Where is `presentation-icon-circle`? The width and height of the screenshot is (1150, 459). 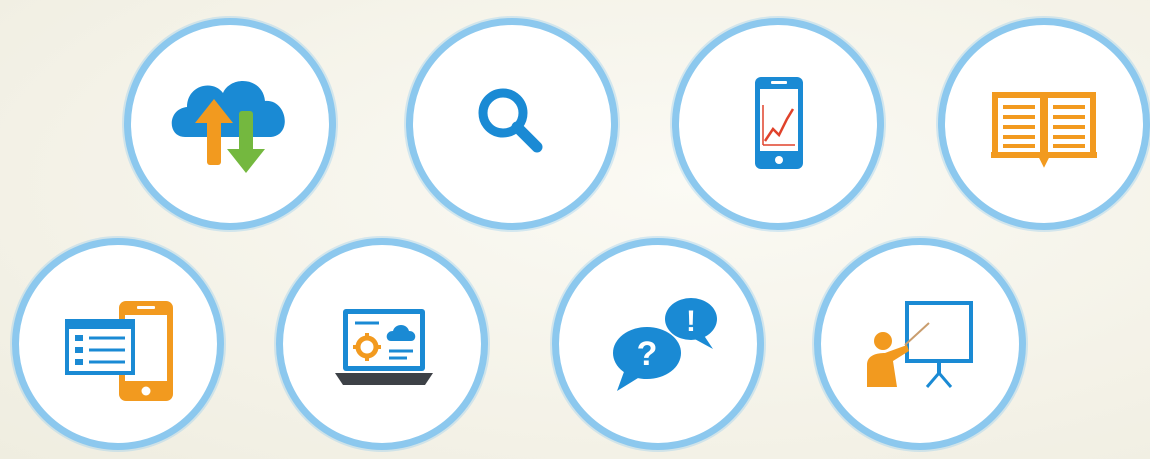
presentation-icon-circle is located at coordinates (920, 344).